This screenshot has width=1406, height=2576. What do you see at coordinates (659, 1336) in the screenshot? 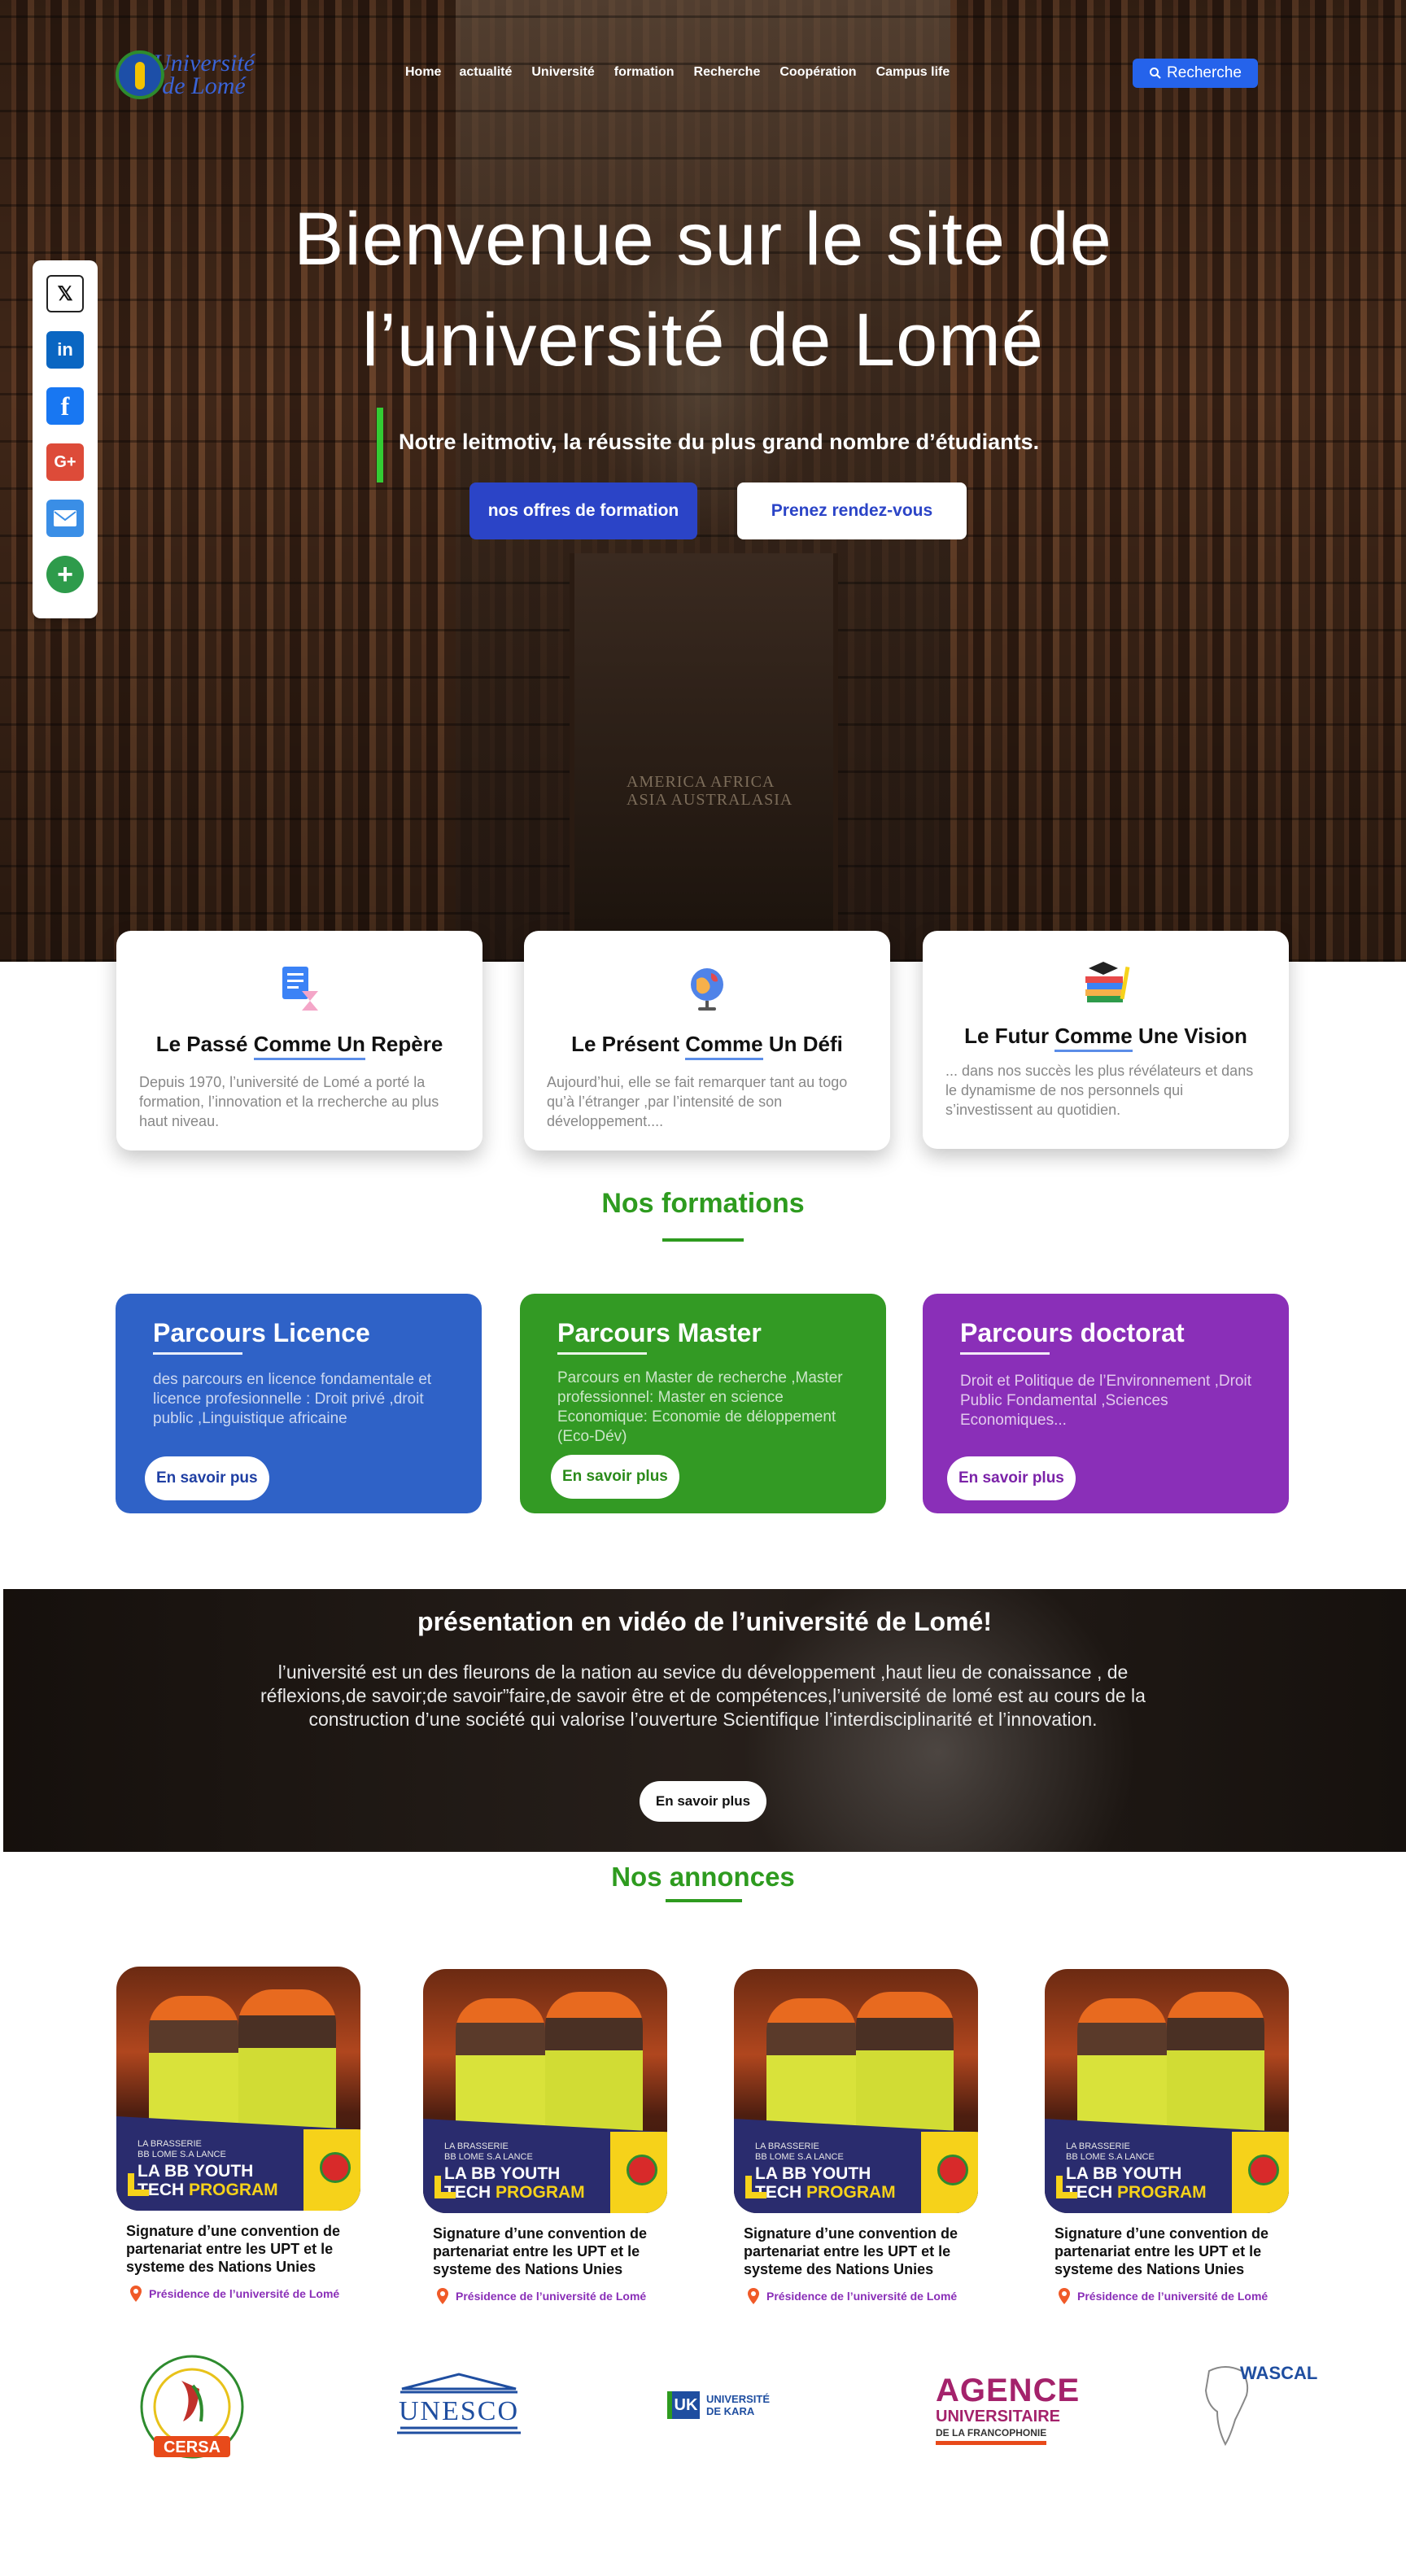
I see `master-title: Parcours Master` at bounding box center [659, 1336].